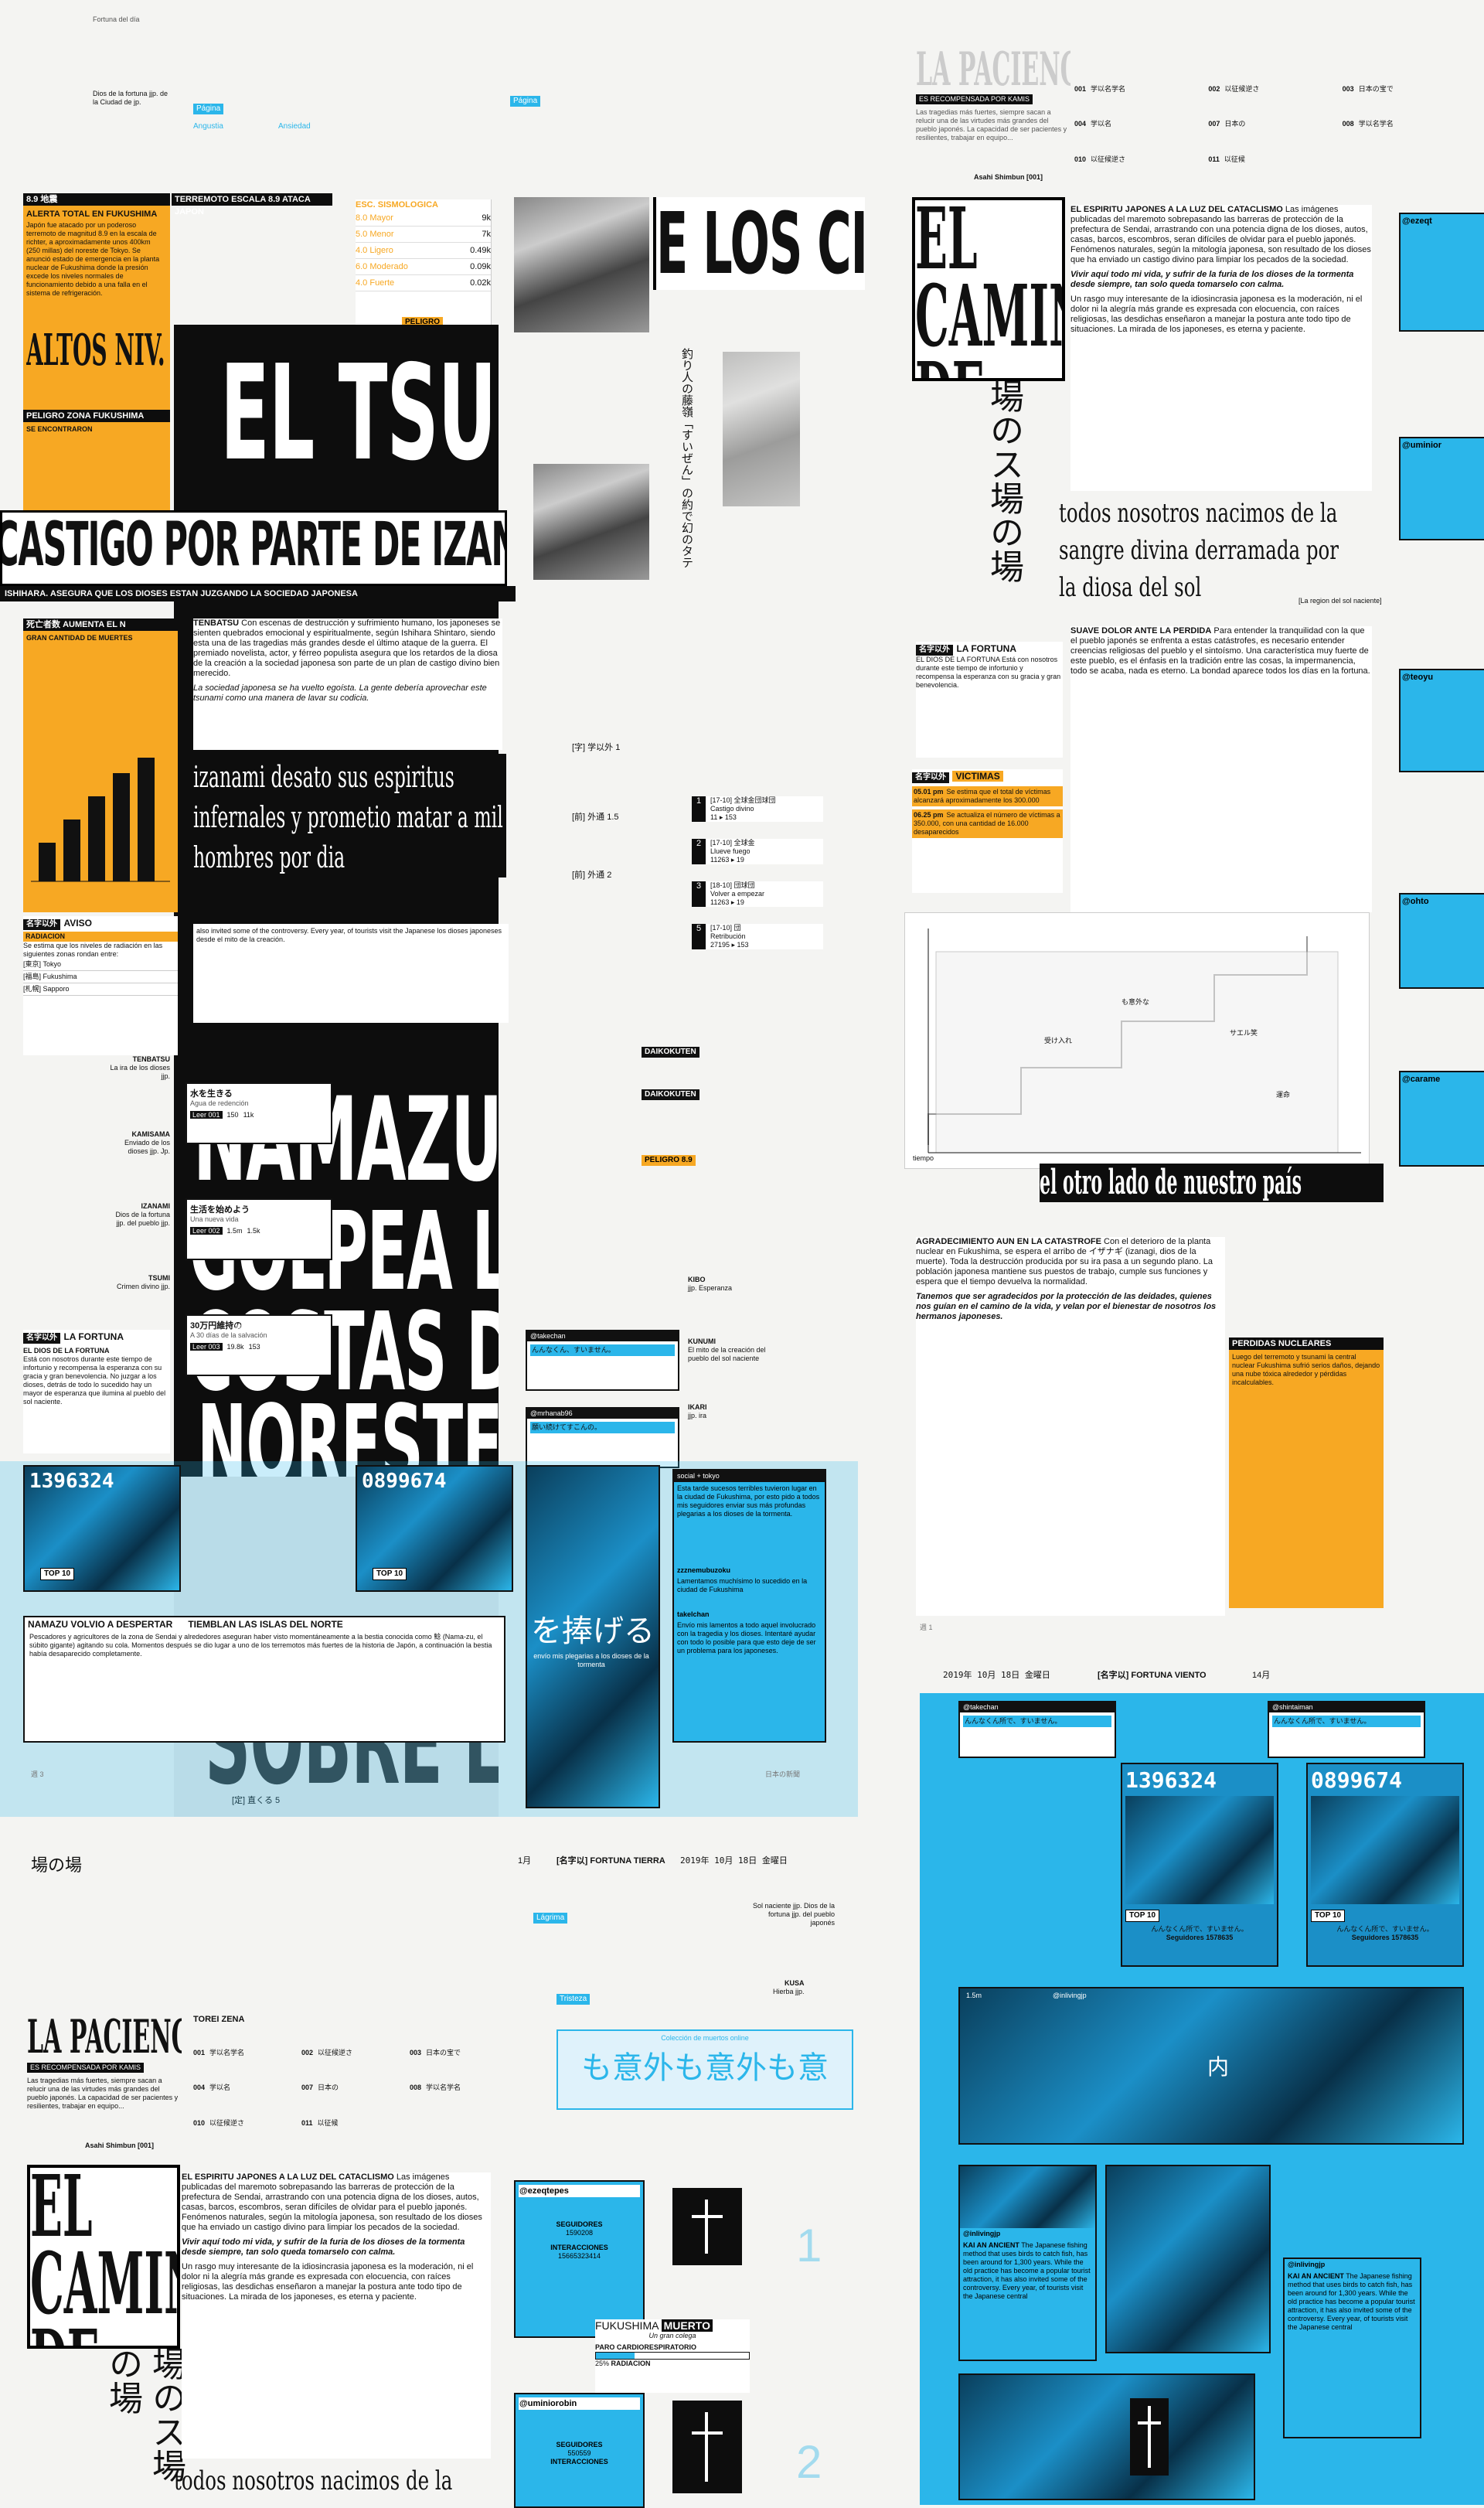 The height and width of the screenshot is (2508, 1484). What do you see at coordinates (142, 1219) in the screenshot?
I see `izanami-sub: Dios de la fortuna jjp. del pueblo jjp.` at bounding box center [142, 1219].